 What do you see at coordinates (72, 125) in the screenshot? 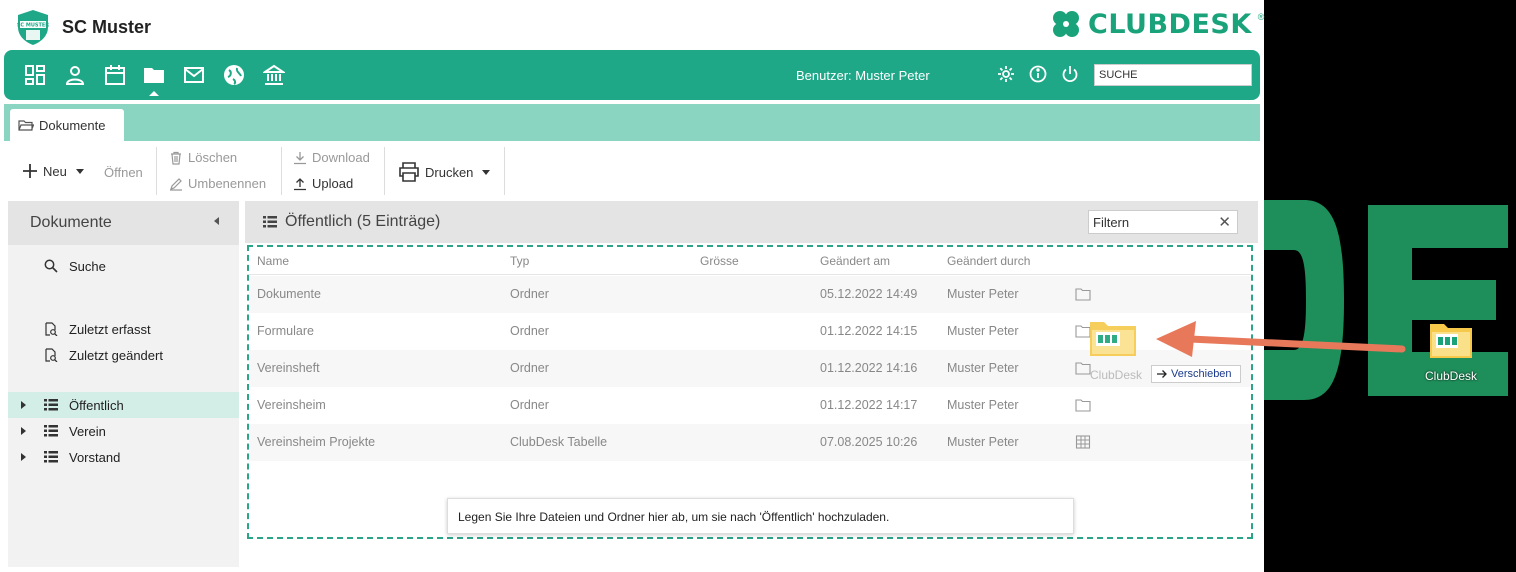
I see `tab-label: Dokumente` at bounding box center [72, 125].